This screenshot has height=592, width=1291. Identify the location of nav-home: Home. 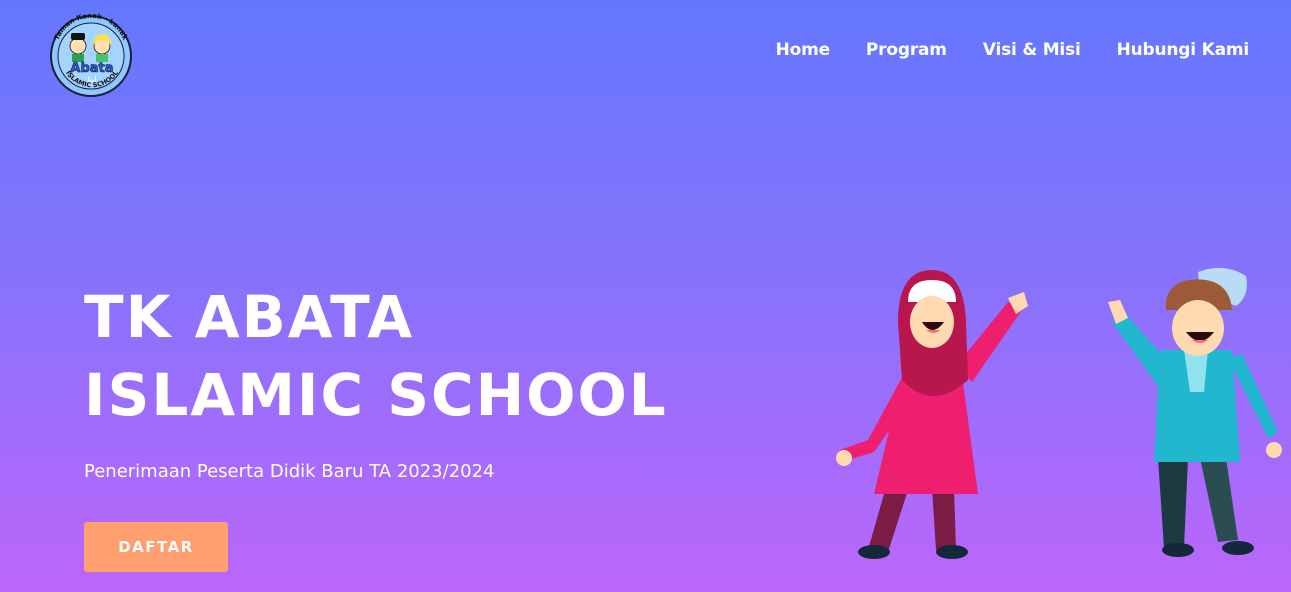
(803, 50).